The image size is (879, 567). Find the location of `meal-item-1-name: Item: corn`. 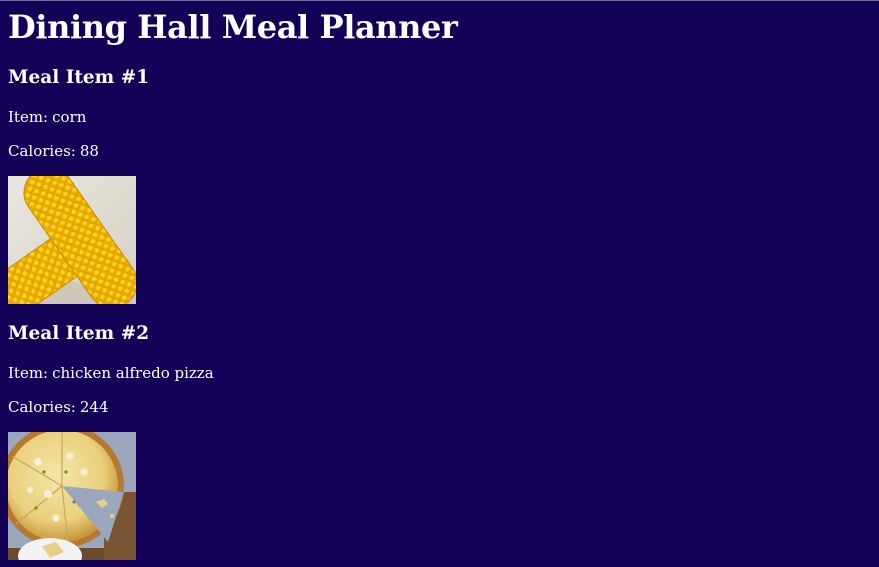

meal-item-1-name: Item: corn is located at coordinates (47, 117).